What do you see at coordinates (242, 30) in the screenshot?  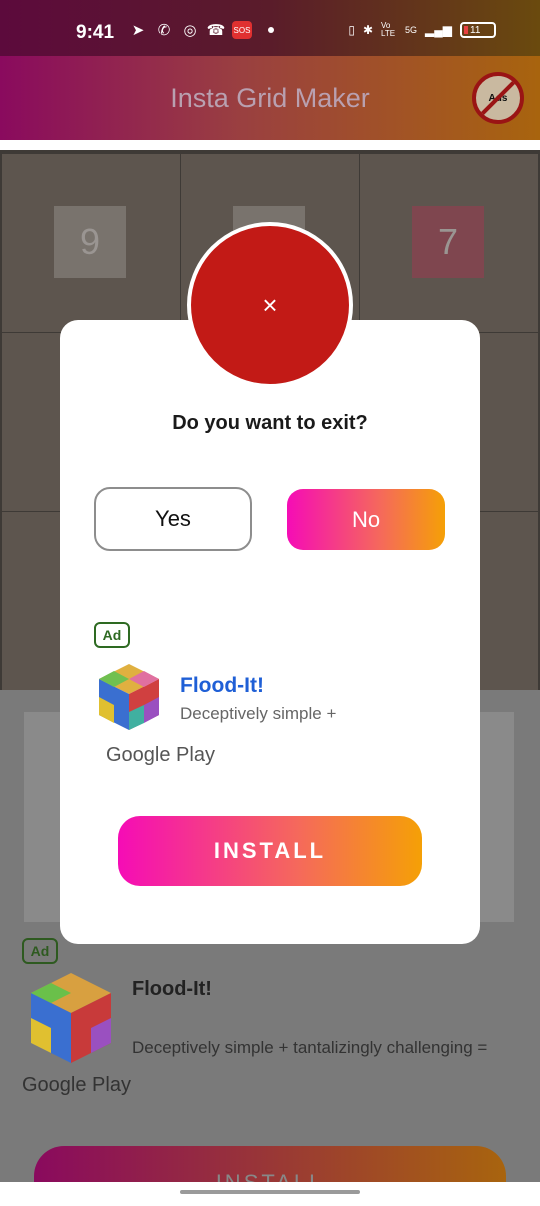 I see `sos-icon: SOS` at bounding box center [242, 30].